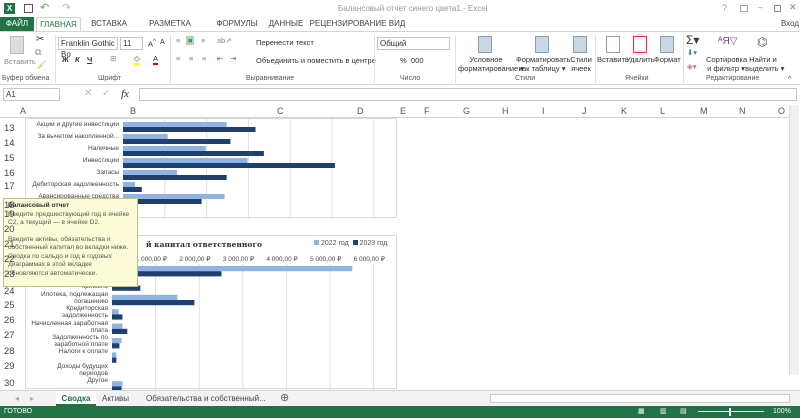 The width and height of the screenshot is (800, 418). I want to click on font-size-select: 11, so click(131, 43).